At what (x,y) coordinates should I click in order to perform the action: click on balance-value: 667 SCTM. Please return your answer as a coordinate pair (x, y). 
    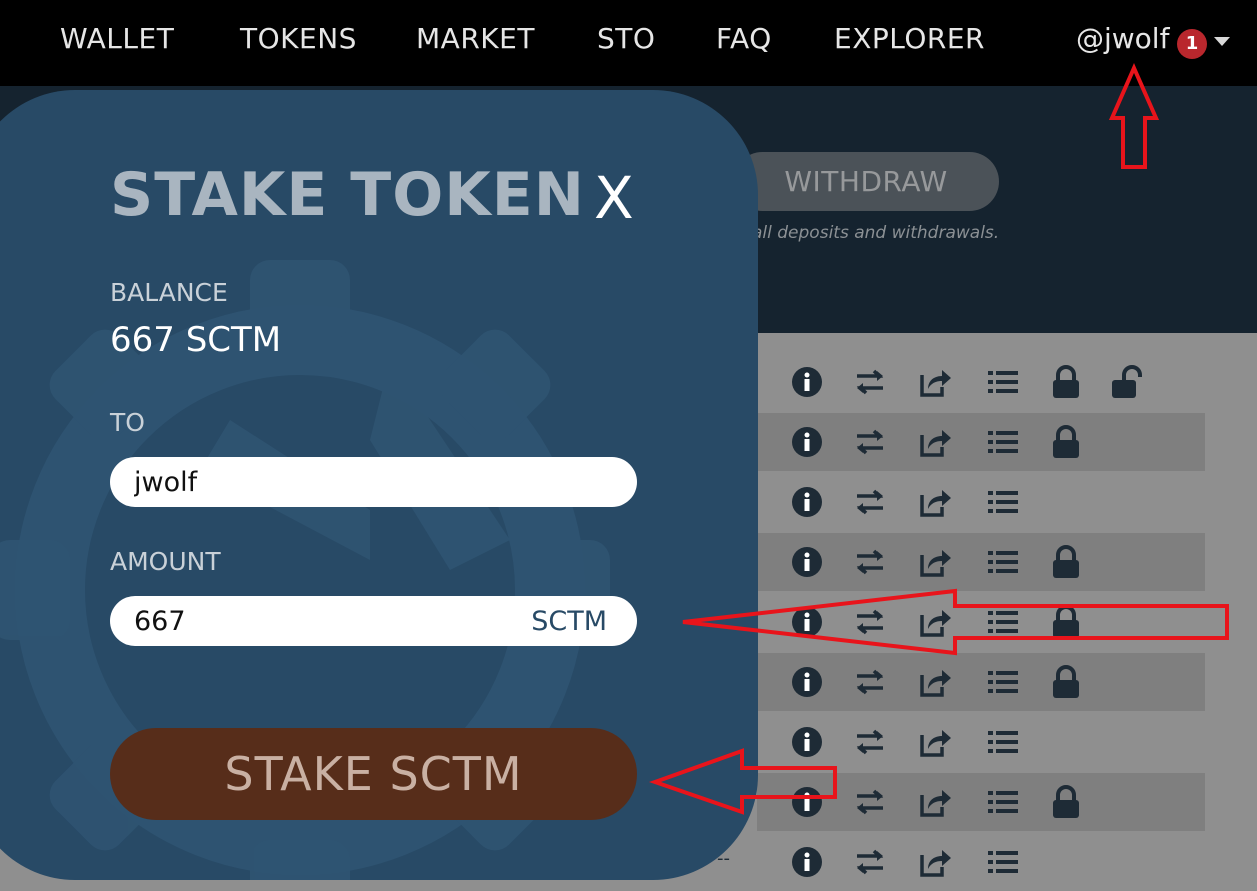
    Looking at the image, I should click on (196, 340).